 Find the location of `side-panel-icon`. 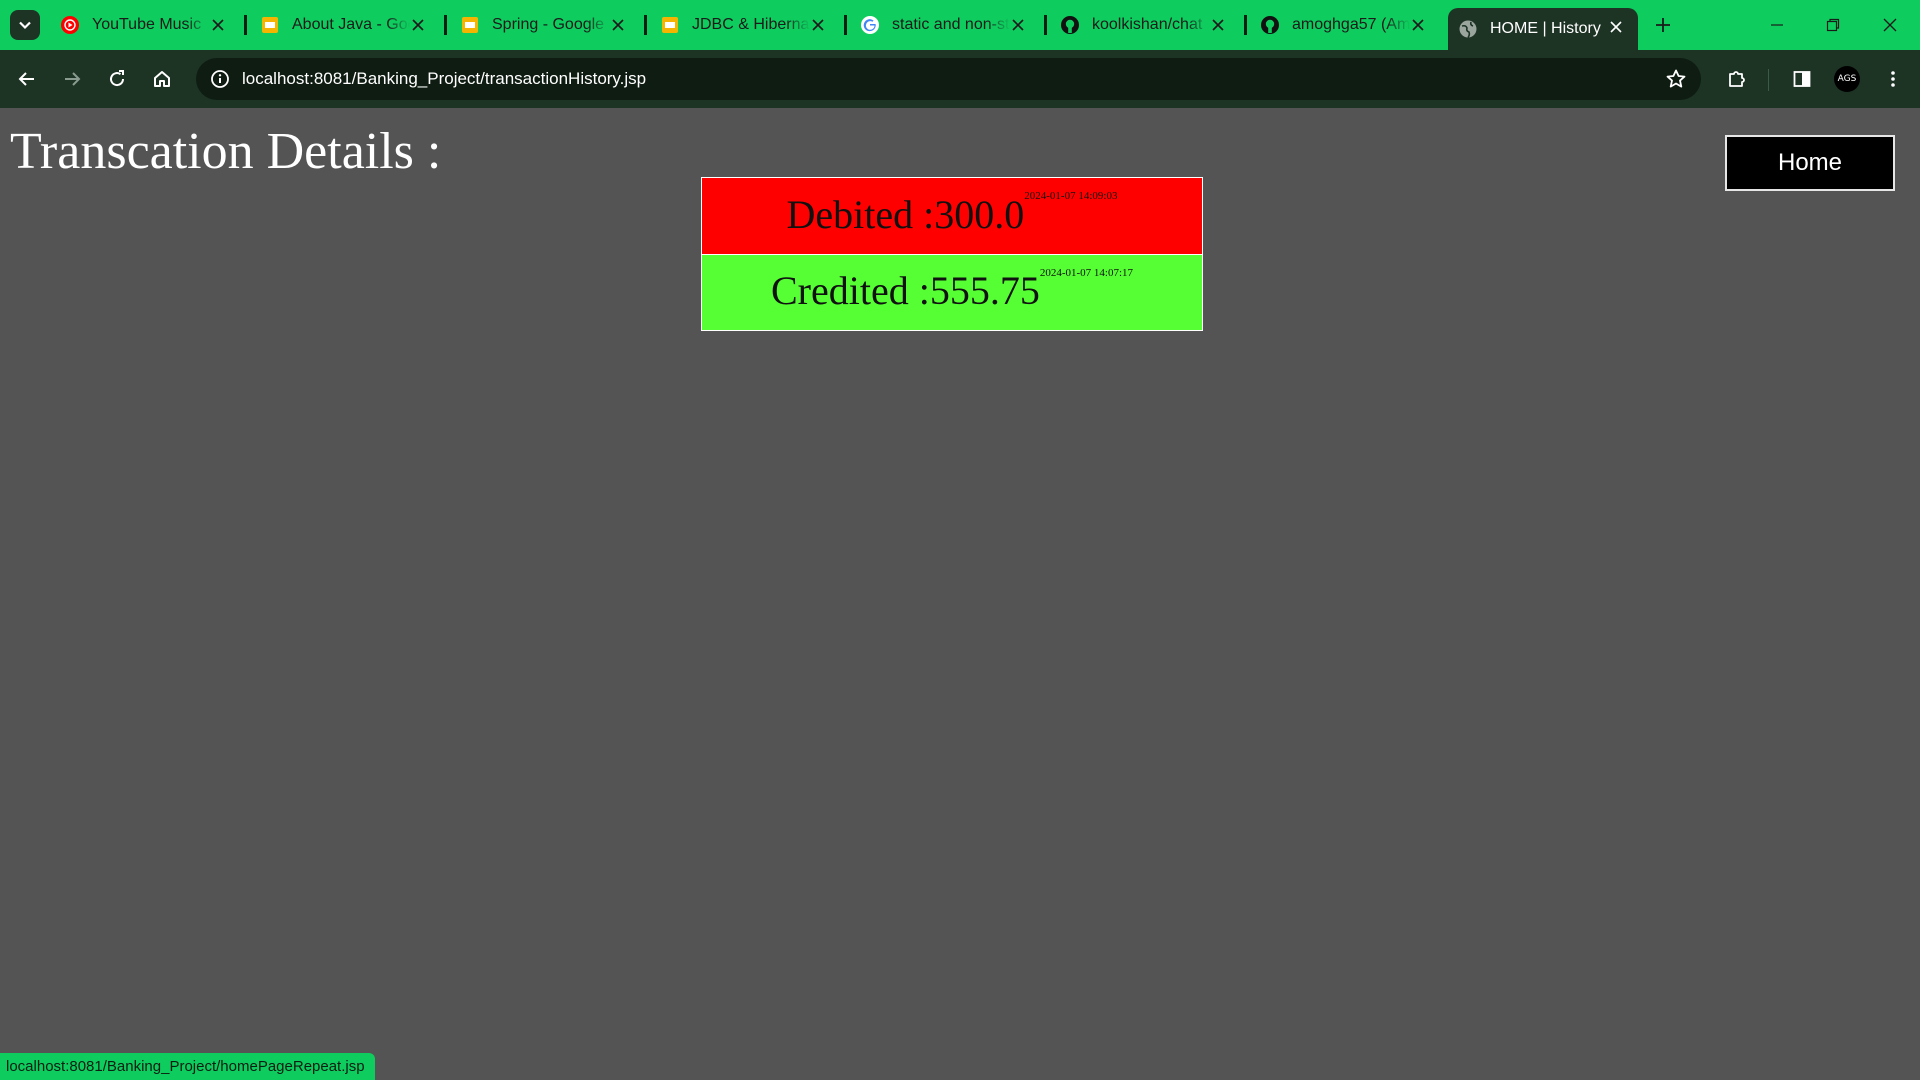

side-panel-icon is located at coordinates (1802, 79).